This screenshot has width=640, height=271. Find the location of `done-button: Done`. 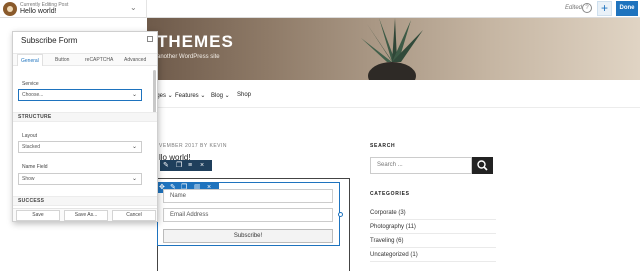

done-button: Done is located at coordinates (627, 8).